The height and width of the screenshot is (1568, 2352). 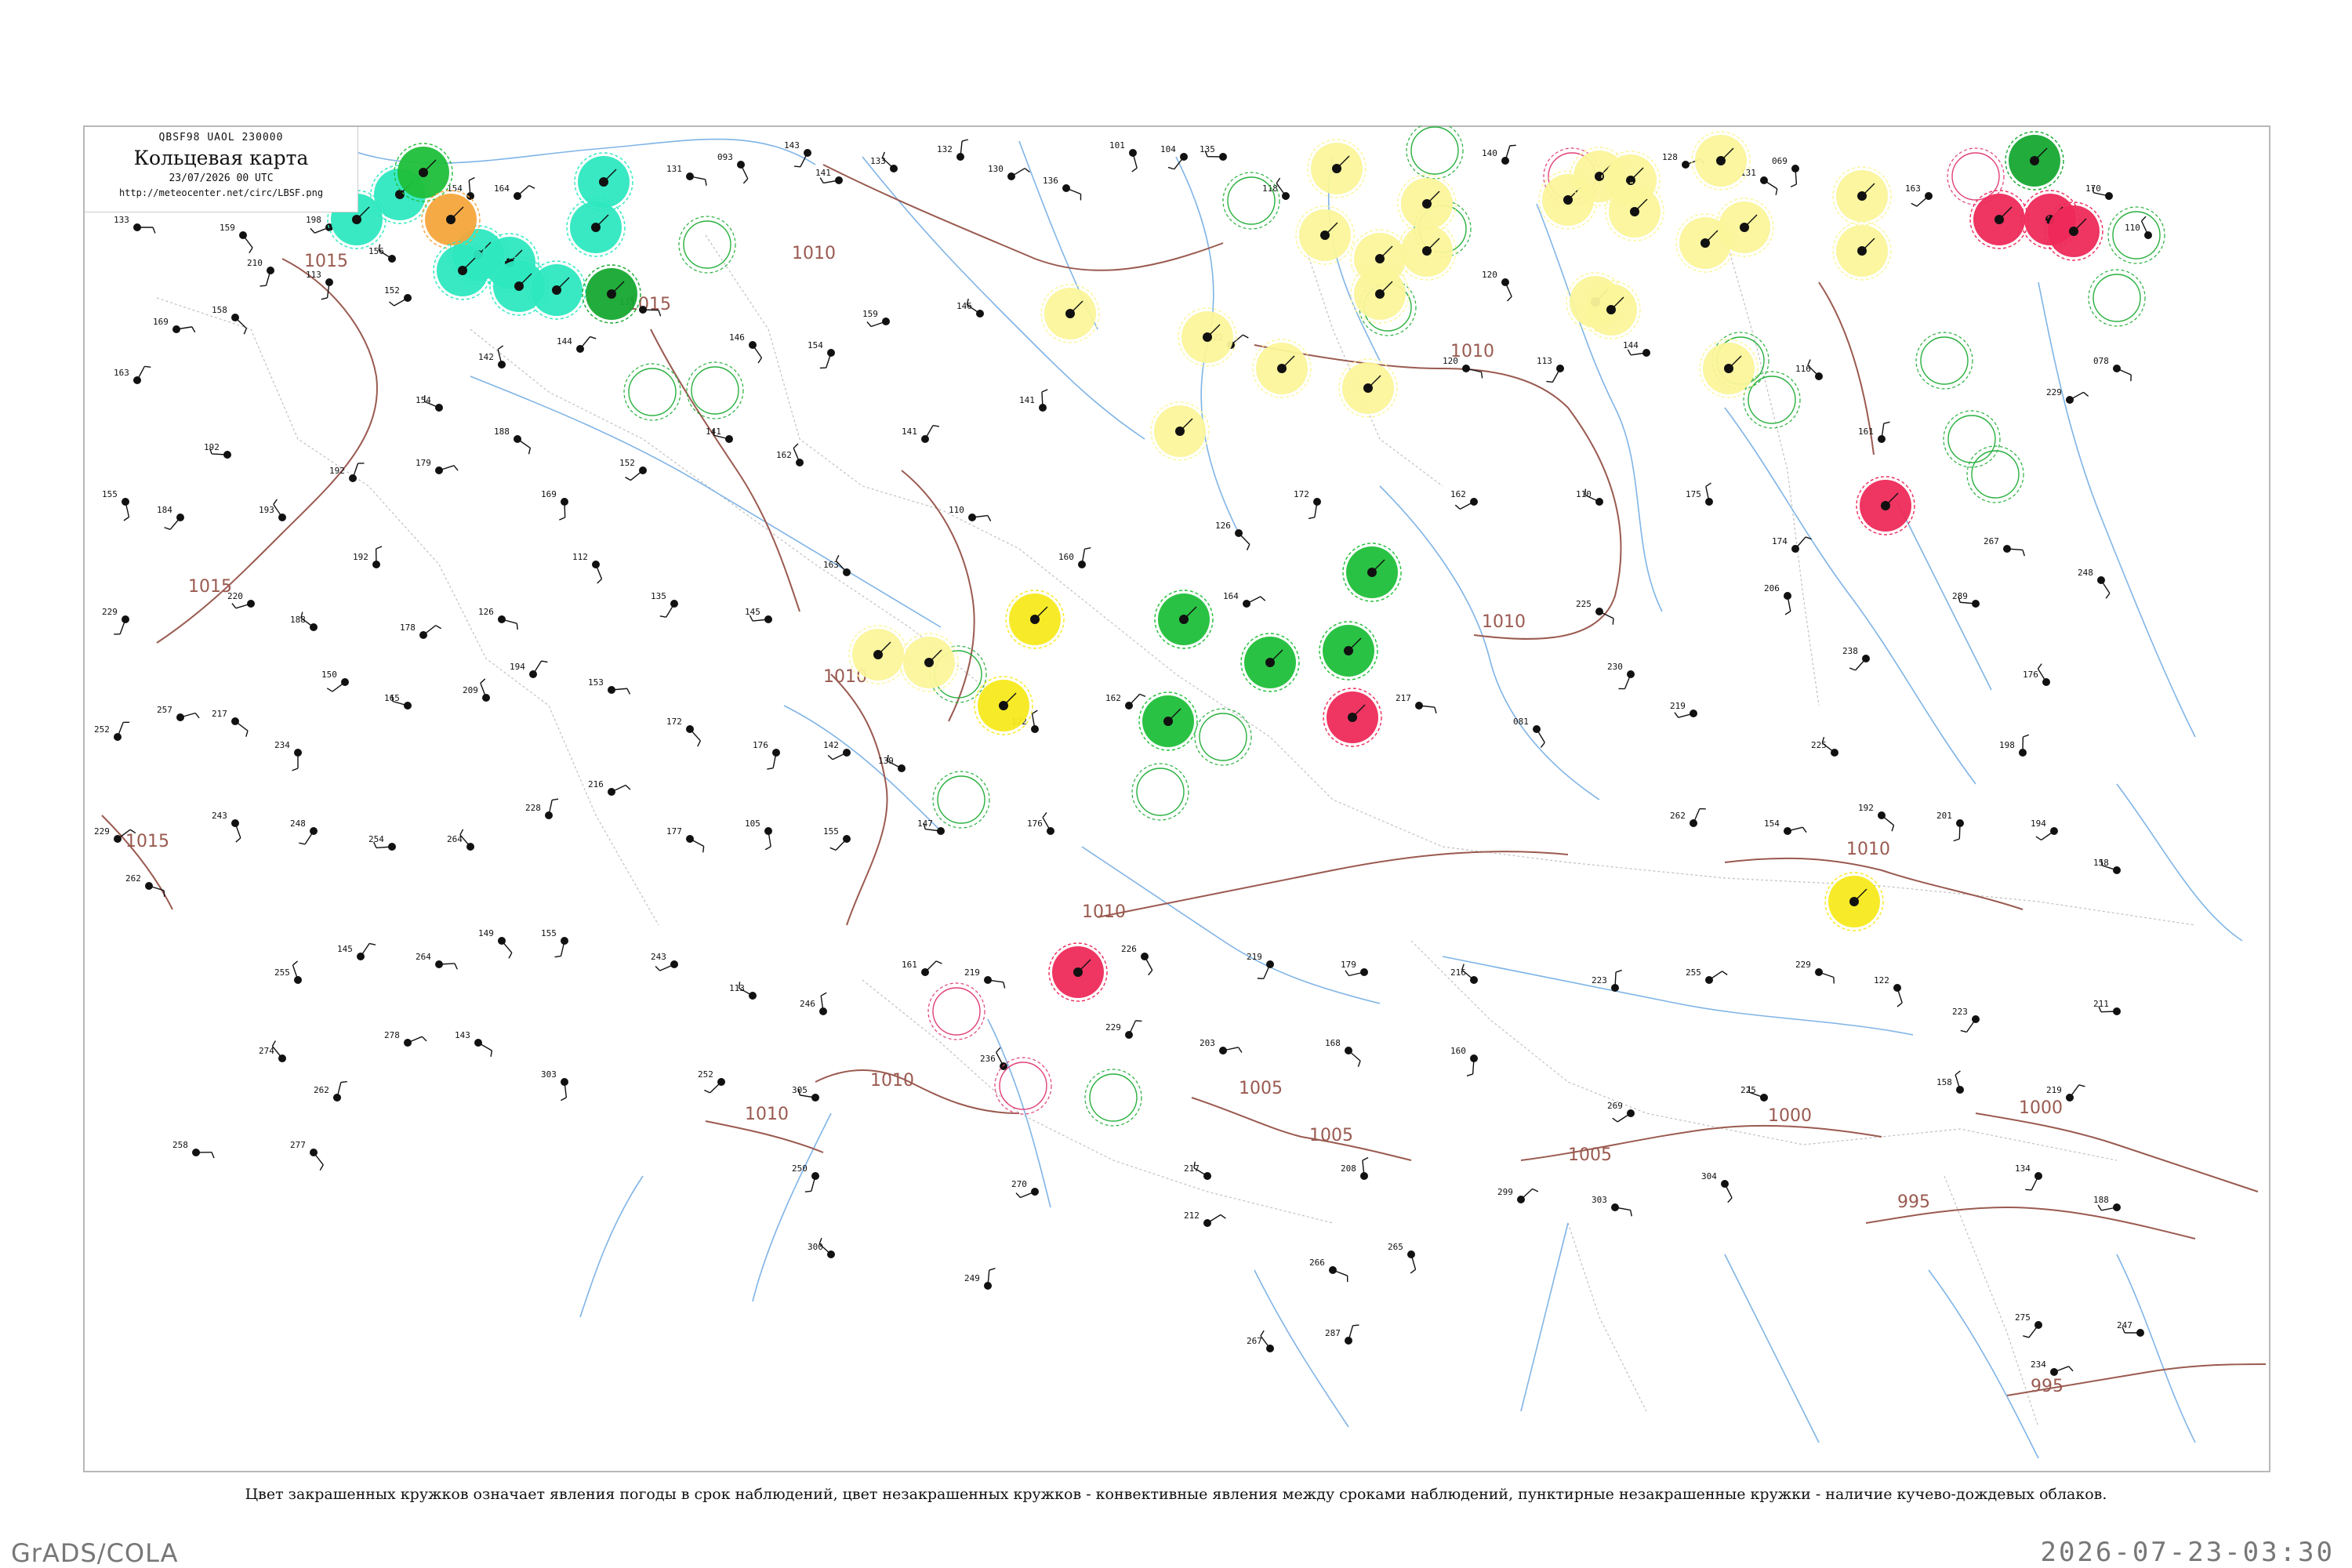 What do you see at coordinates (1792, 544) in the screenshot?
I see `station: 174` at bounding box center [1792, 544].